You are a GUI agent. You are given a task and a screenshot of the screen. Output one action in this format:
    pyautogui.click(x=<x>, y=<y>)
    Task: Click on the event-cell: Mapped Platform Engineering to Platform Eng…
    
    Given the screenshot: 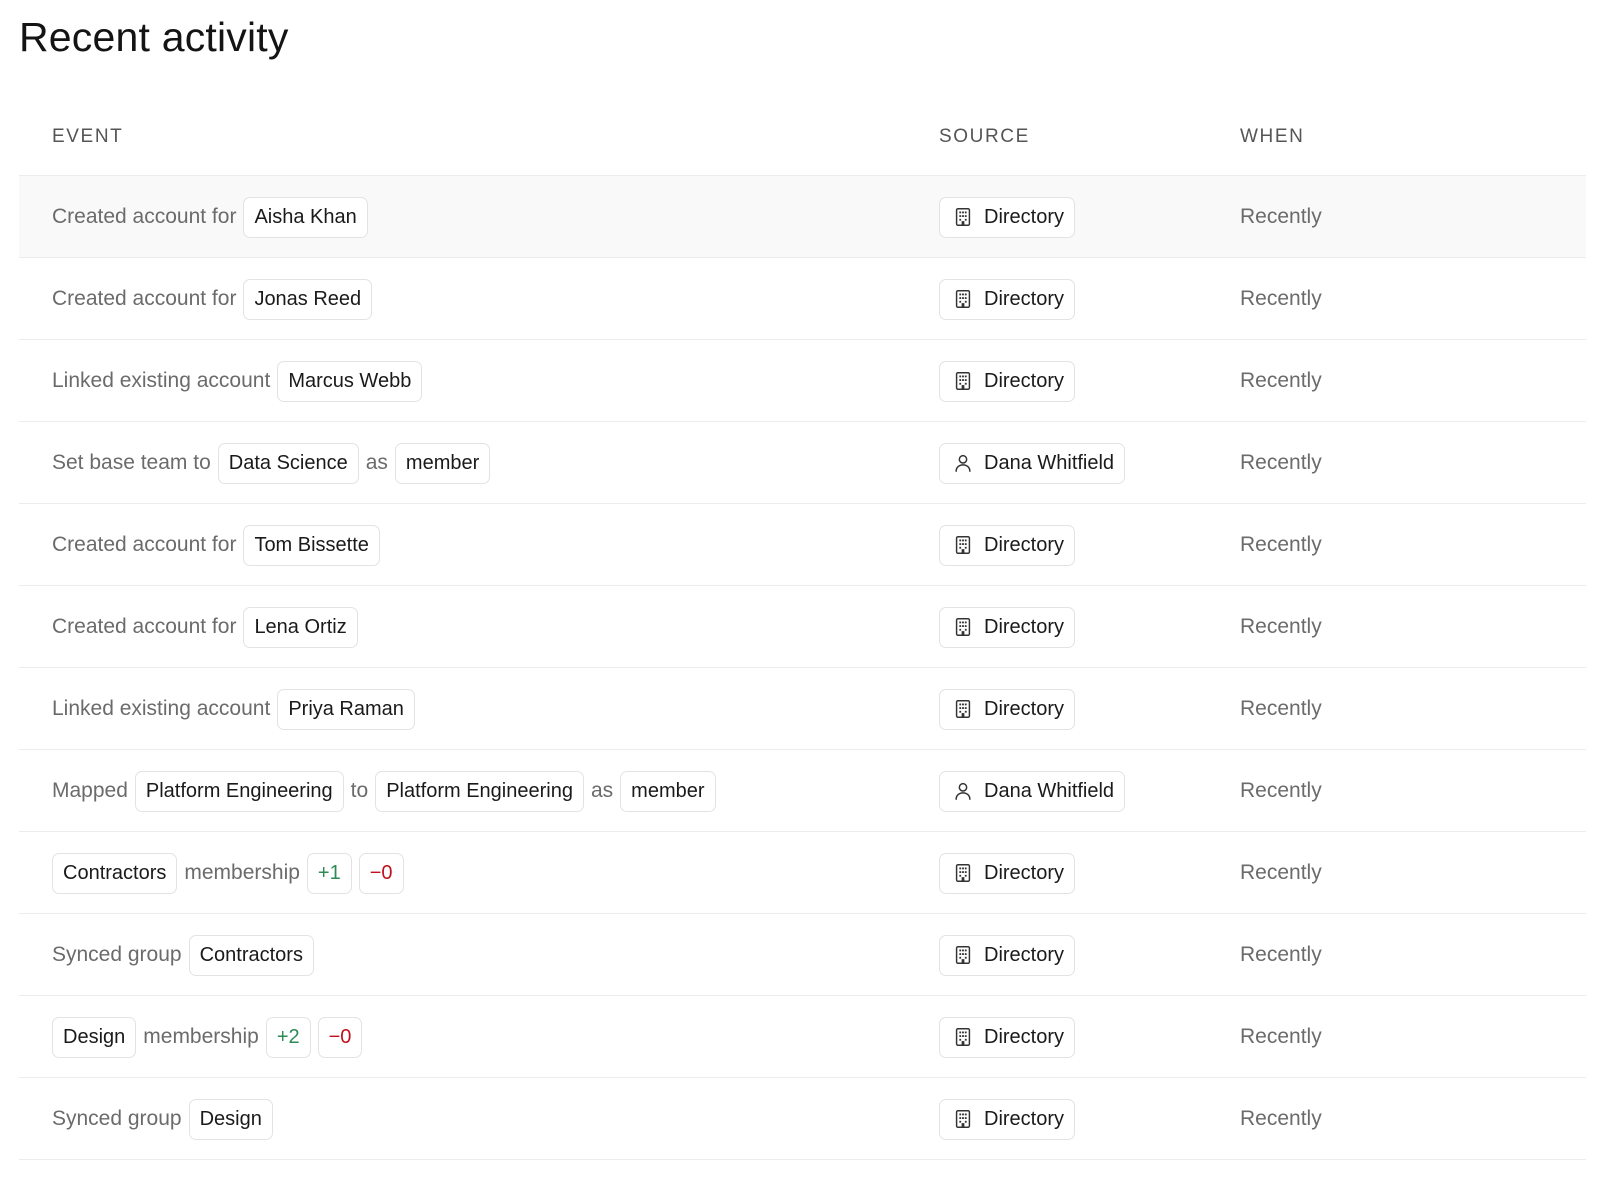 What is the action you would take?
    pyautogui.click(x=384, y=791)
    